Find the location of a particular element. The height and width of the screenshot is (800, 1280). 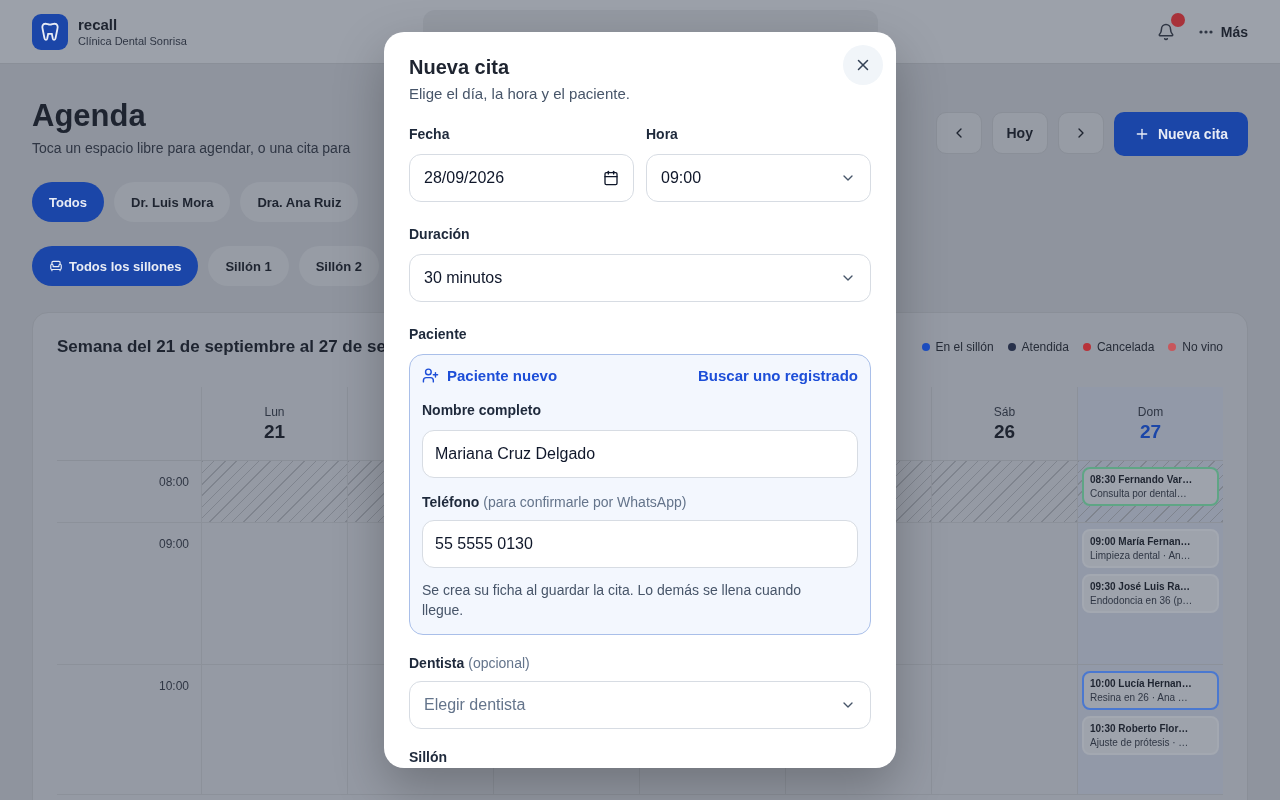

weekday-label: Sáb is located at coordinates (1004, 411).